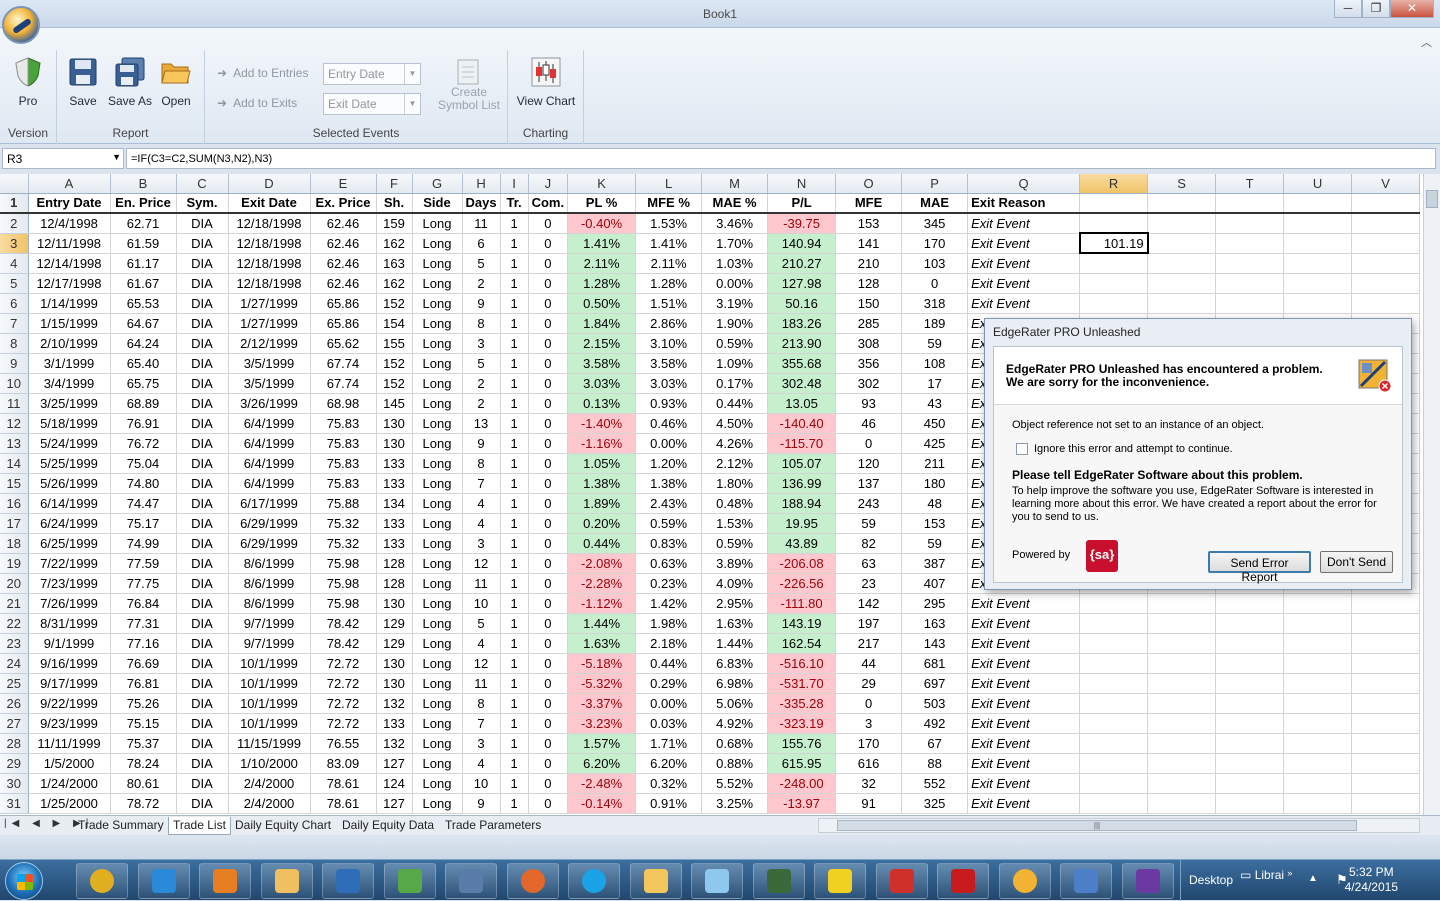 The image size is (1440, 901). I want to click on column-header: L, so click(669, 184).